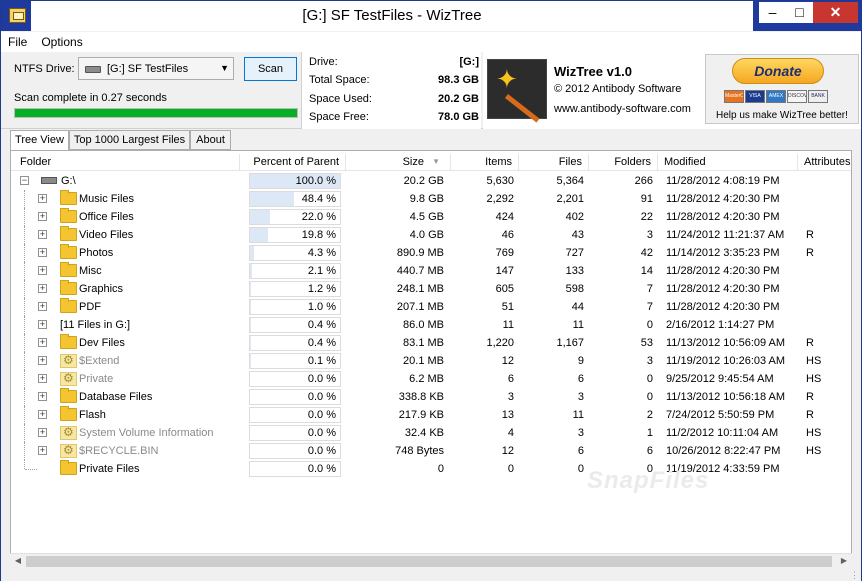 This screenshot has height=581, width=862. What do you see at coordinates (824, 162) in the screenshot?
I see `col-attributes: Attributes` at bounding box center [824, 162].